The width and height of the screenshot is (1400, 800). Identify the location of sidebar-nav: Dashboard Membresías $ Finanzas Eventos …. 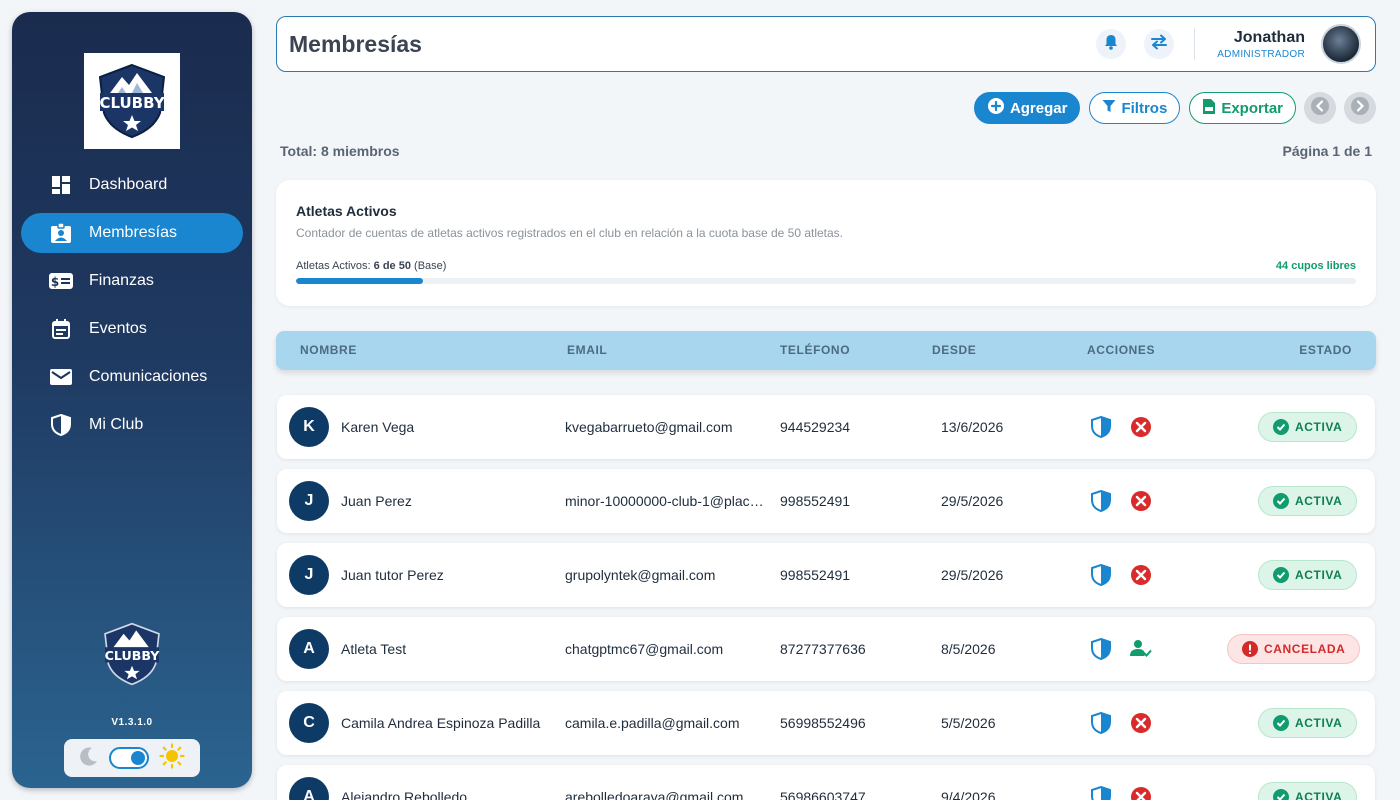
(132, 309).